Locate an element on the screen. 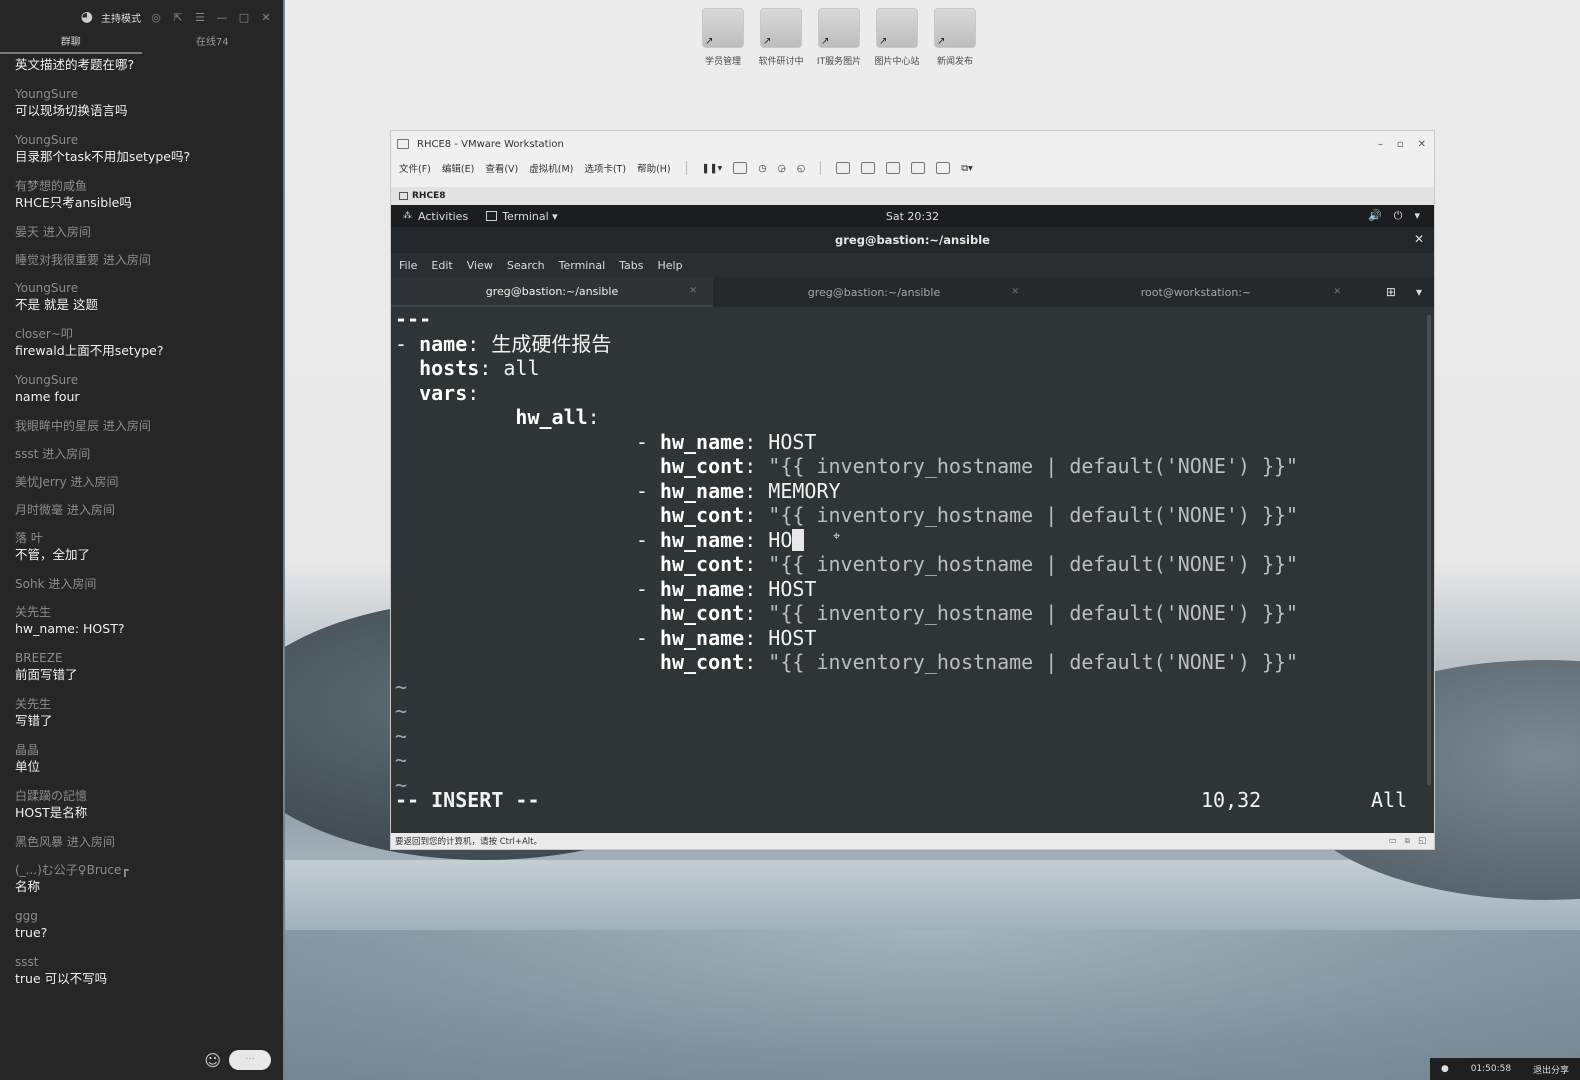 Image resolution: width=1580 pixels, height=1080 pixels. chat-username: ssst 进入房间 is located at coordinates (141, 454).